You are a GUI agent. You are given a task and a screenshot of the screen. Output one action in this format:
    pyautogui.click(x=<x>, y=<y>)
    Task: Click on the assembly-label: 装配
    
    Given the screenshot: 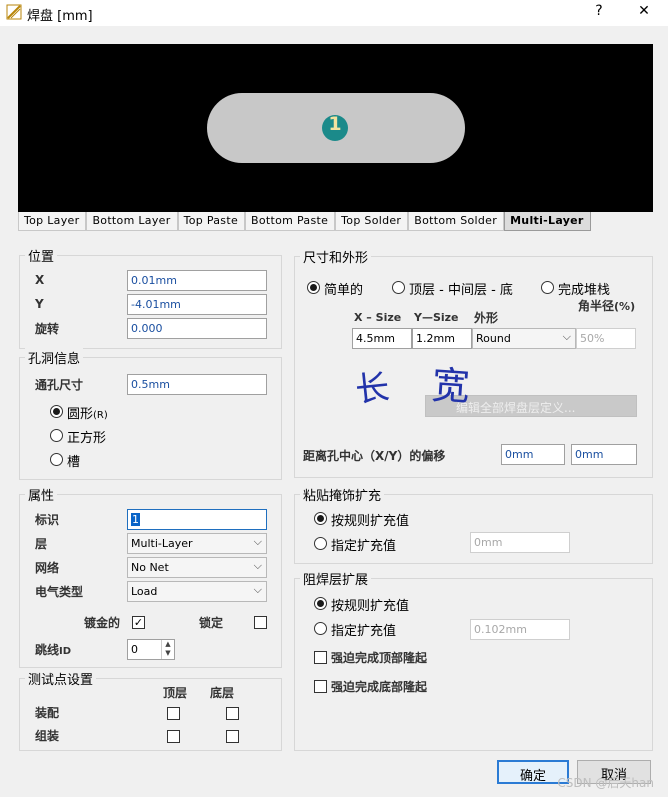 What is the action you would take?
    pyautogui.click(x=47, y=713)
    